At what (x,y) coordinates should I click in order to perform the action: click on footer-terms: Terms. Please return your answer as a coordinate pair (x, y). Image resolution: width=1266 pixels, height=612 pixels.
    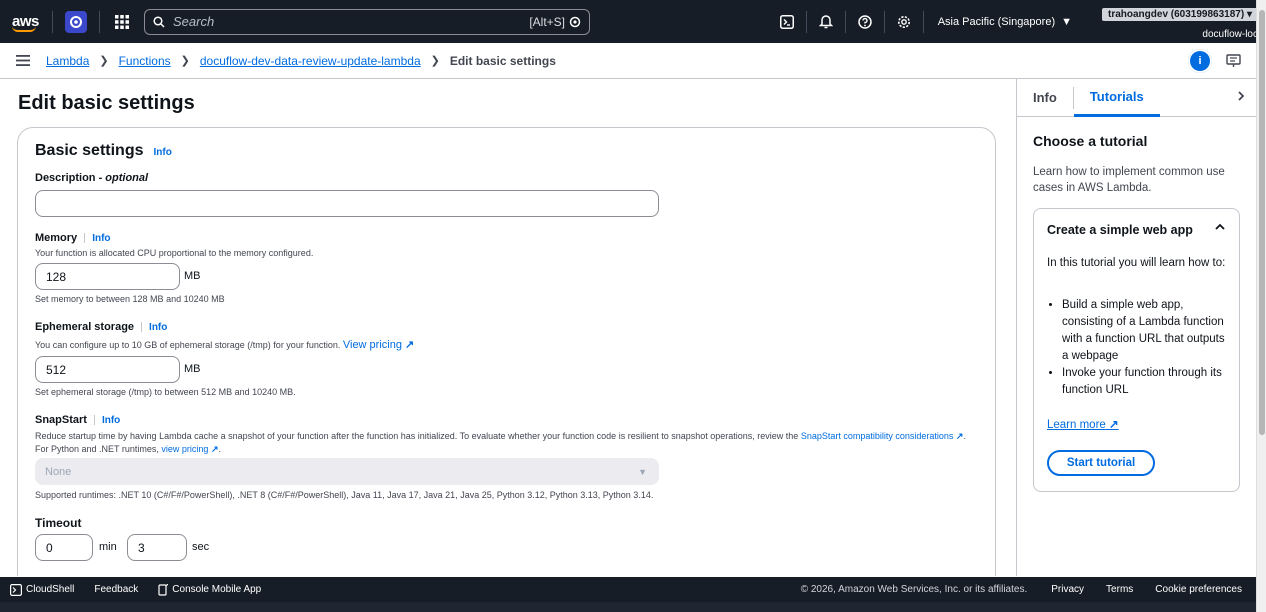
    Looking at the image, I should click on (1119, 589).